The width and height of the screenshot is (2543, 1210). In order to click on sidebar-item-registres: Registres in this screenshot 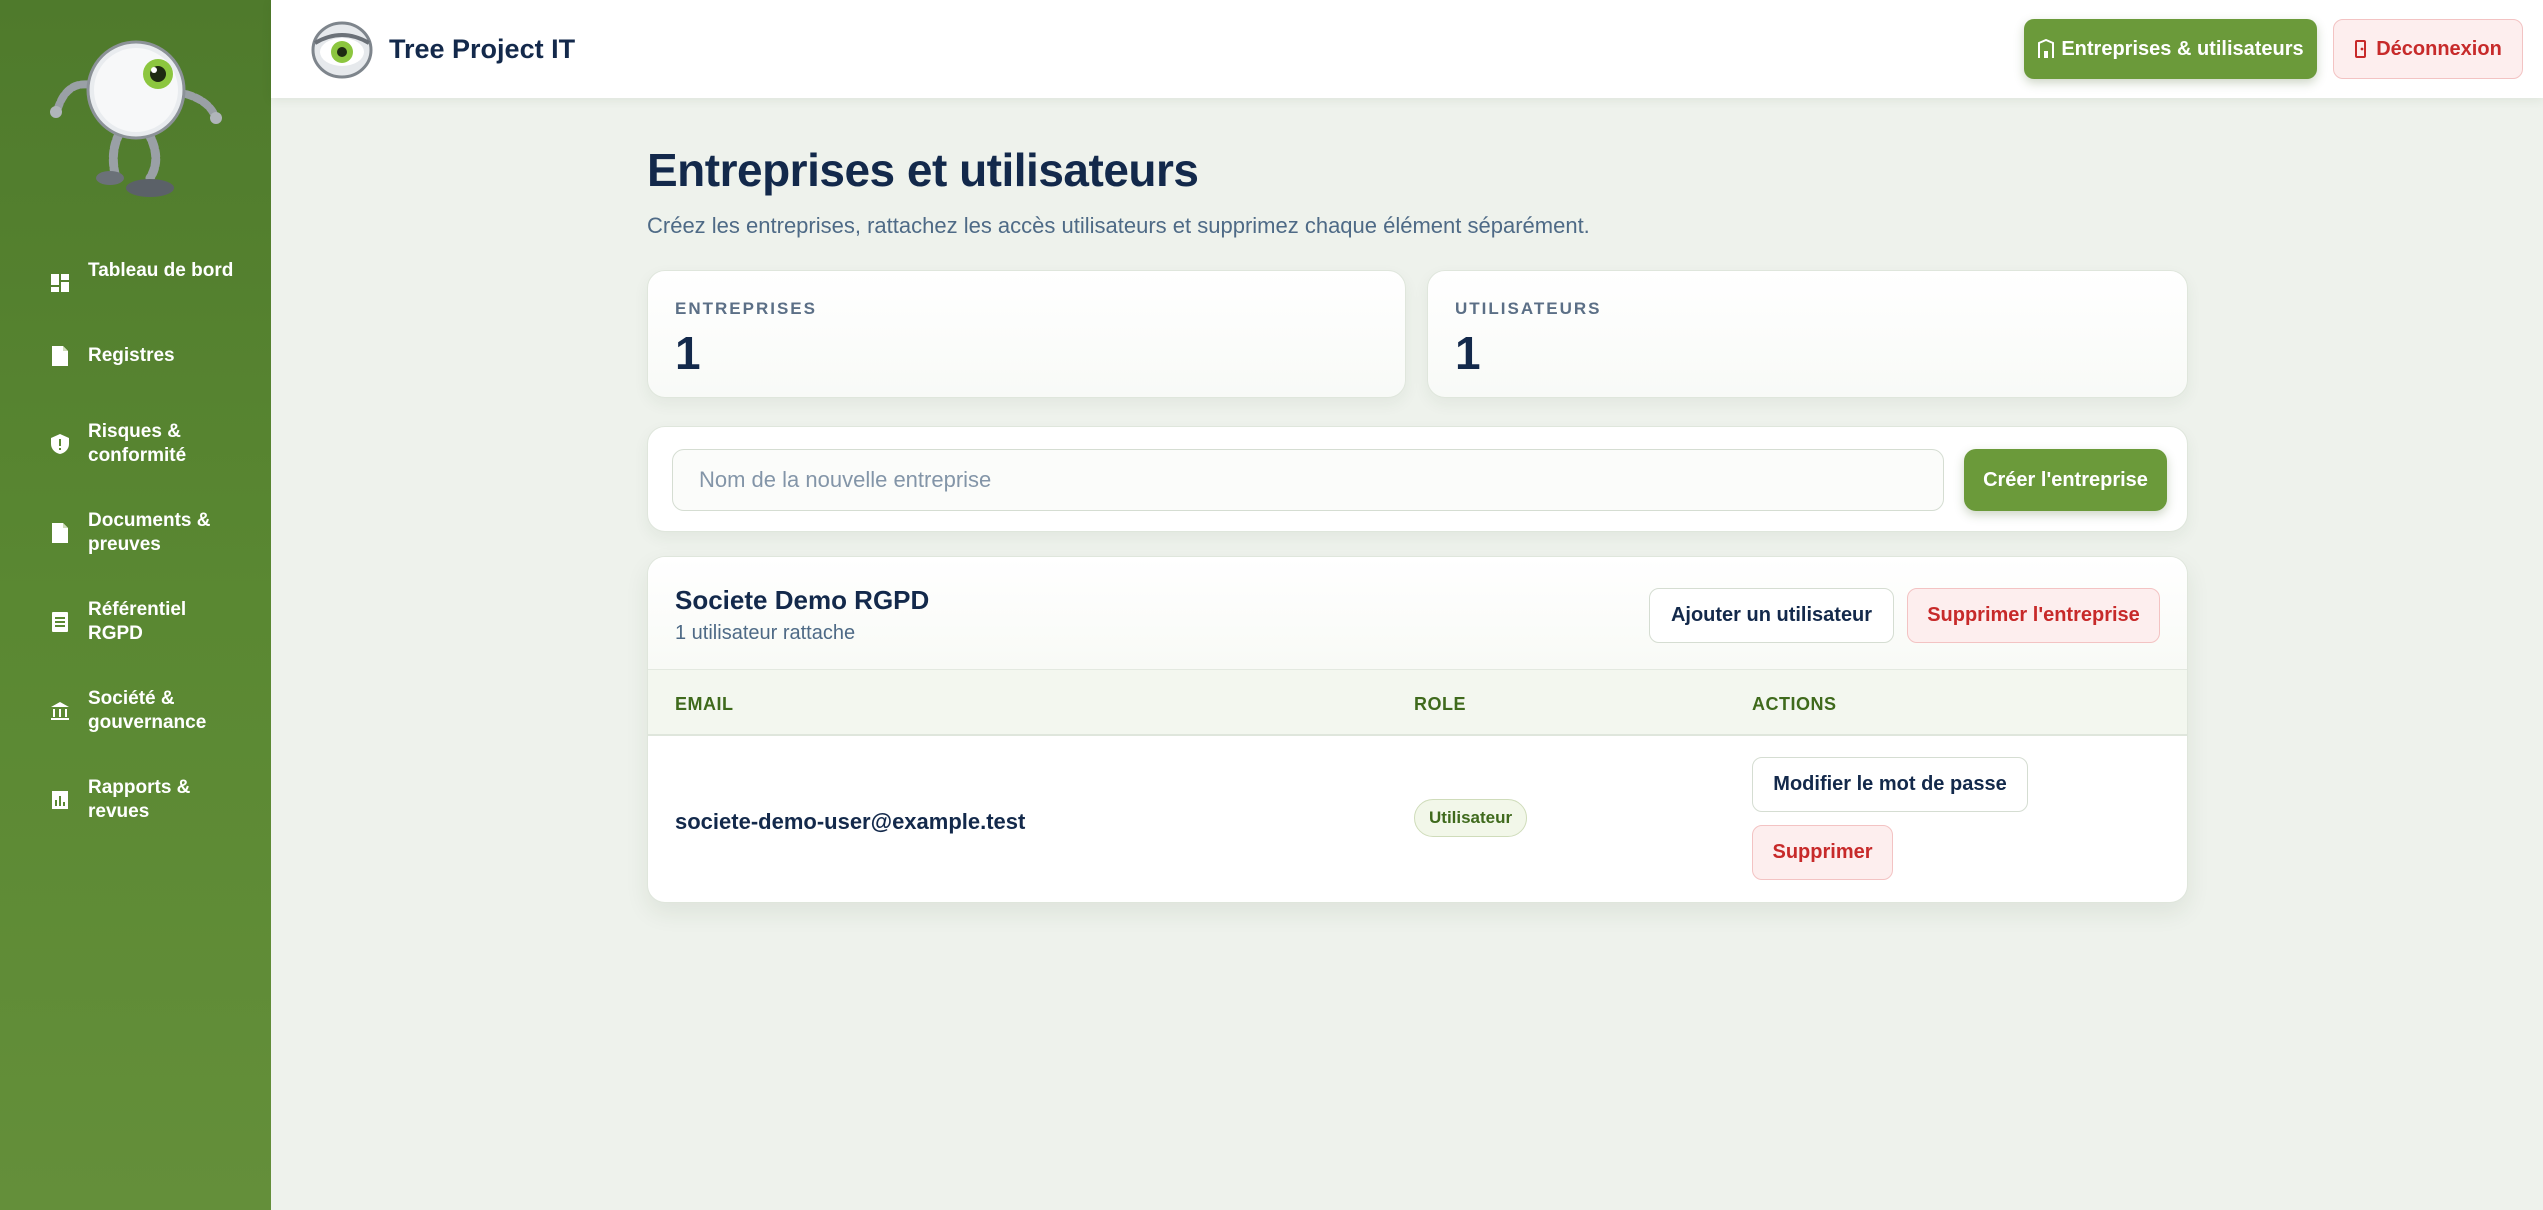, I will do `click(135, 356)`.